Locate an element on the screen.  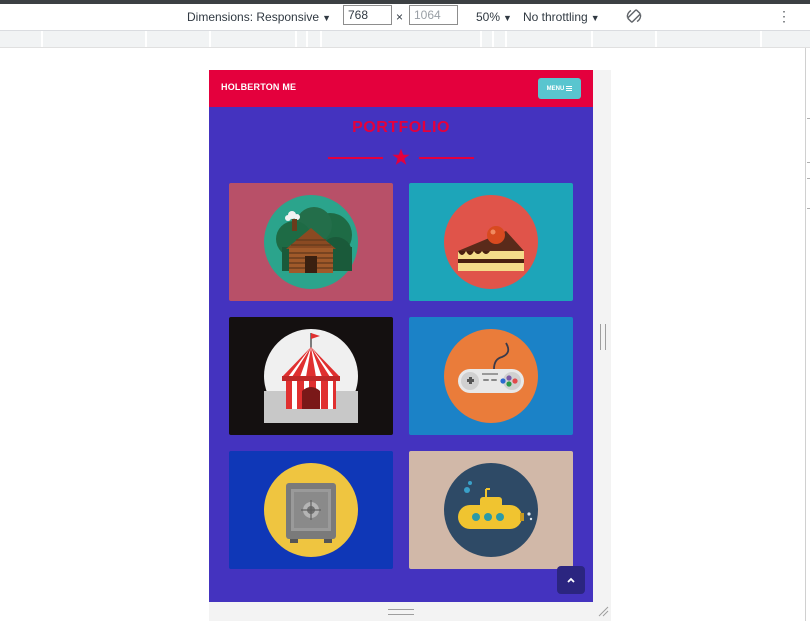
portfolio-item-cake is located at coordinates (491, 242).